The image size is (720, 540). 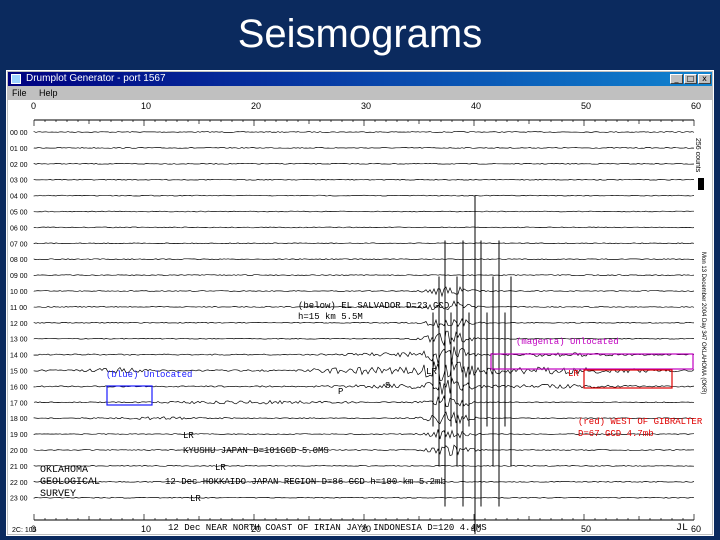 I want to click on magenta-box, so click(x=592, y=361).